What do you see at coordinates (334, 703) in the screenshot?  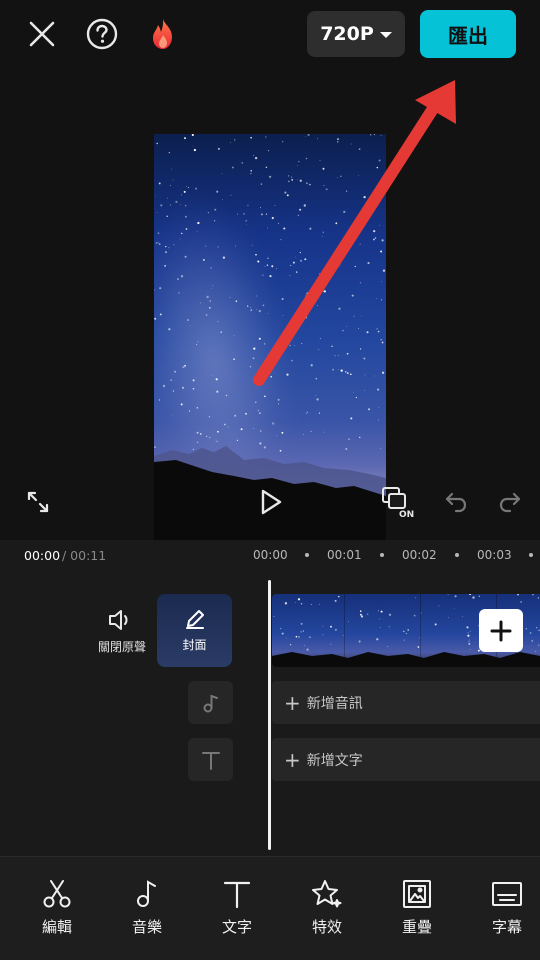 I see `add-audio-label: 新增音訊` at bounding box center [334, 703].